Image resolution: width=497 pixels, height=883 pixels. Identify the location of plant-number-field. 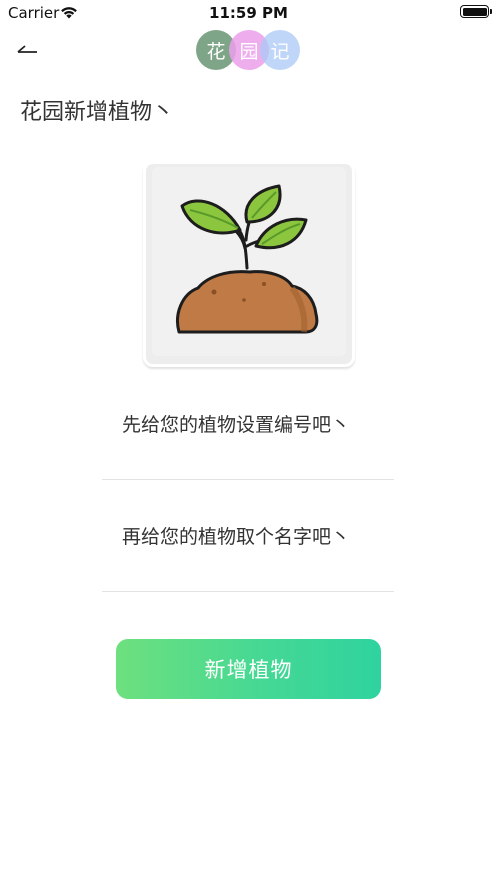
(248, 445).